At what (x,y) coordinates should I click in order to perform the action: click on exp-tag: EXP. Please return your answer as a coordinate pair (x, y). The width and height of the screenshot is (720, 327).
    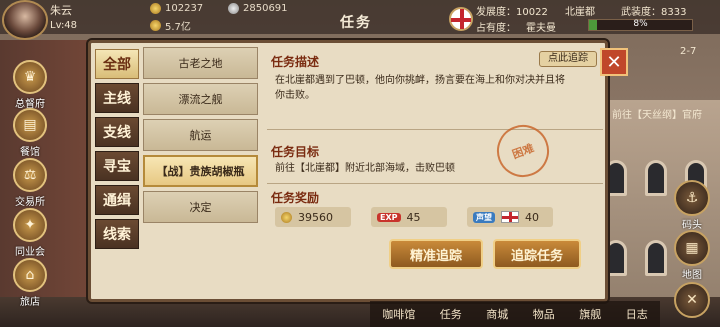
    Looking at the image, I should click on (389, 217).